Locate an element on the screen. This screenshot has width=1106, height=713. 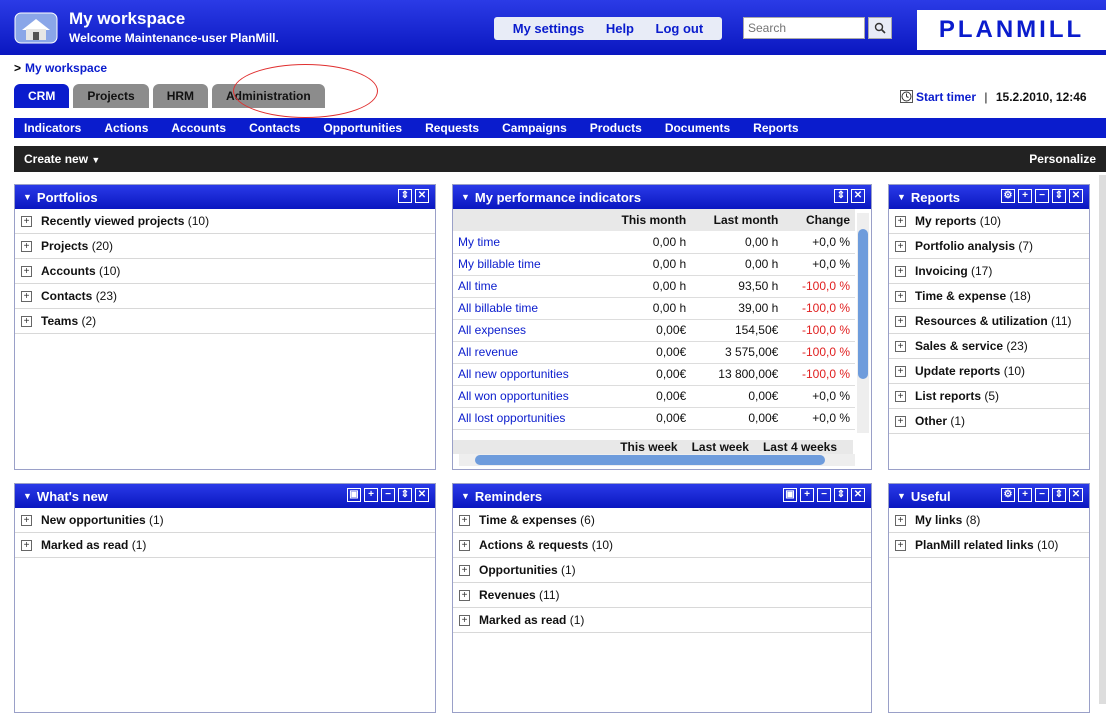
list-item: + Time & expenses (6) is located at coordinates (662, 520).